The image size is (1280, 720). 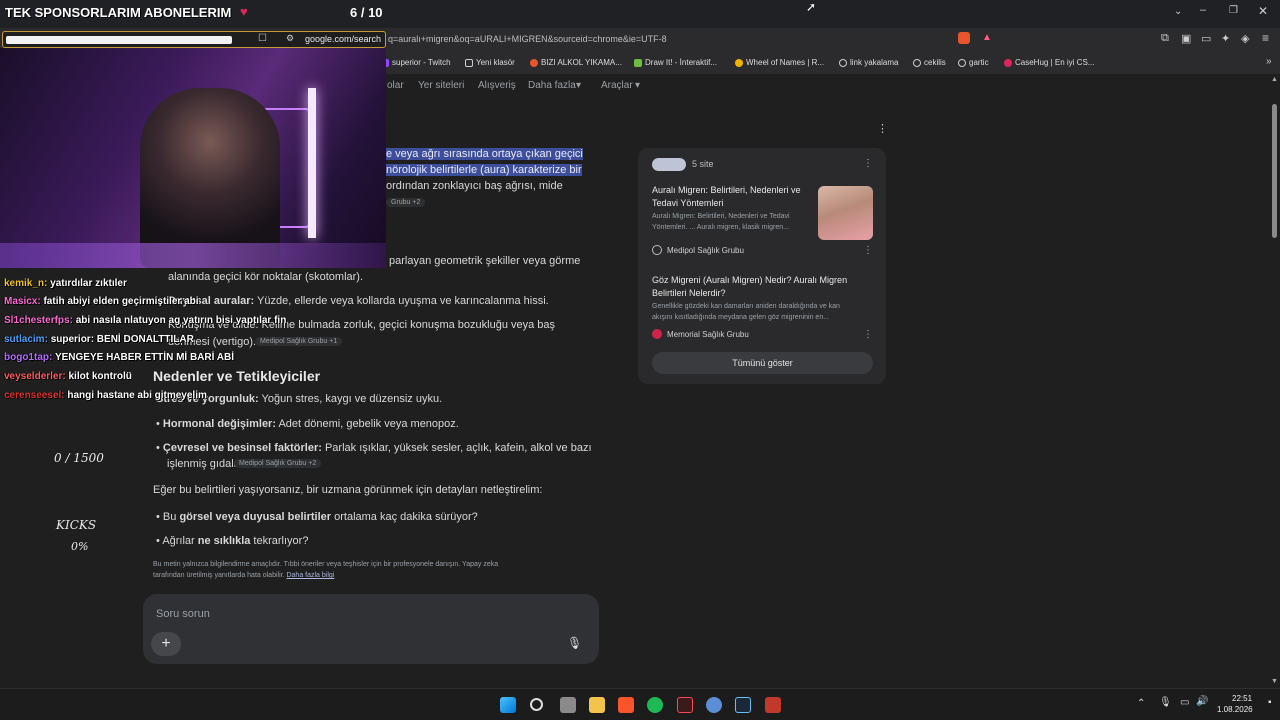 I want to click on kicks-label: KICKS, so click(x=76, y=525).